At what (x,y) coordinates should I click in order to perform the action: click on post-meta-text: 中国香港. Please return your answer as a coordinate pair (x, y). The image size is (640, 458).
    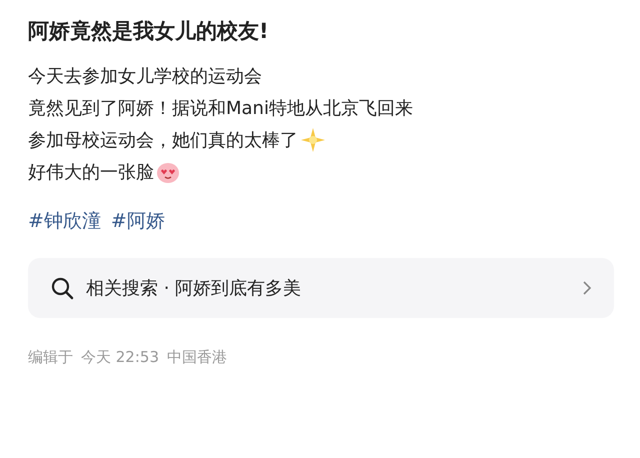
    Looking at the image, I should click on (197, 357).